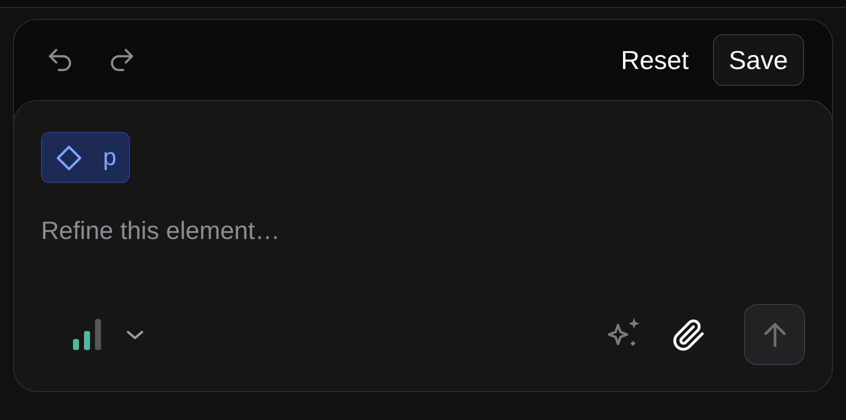  What do you see at coordinates (69, 158) in the screenshot?
I see `diamond-icon` at bounding box center [69, 158].